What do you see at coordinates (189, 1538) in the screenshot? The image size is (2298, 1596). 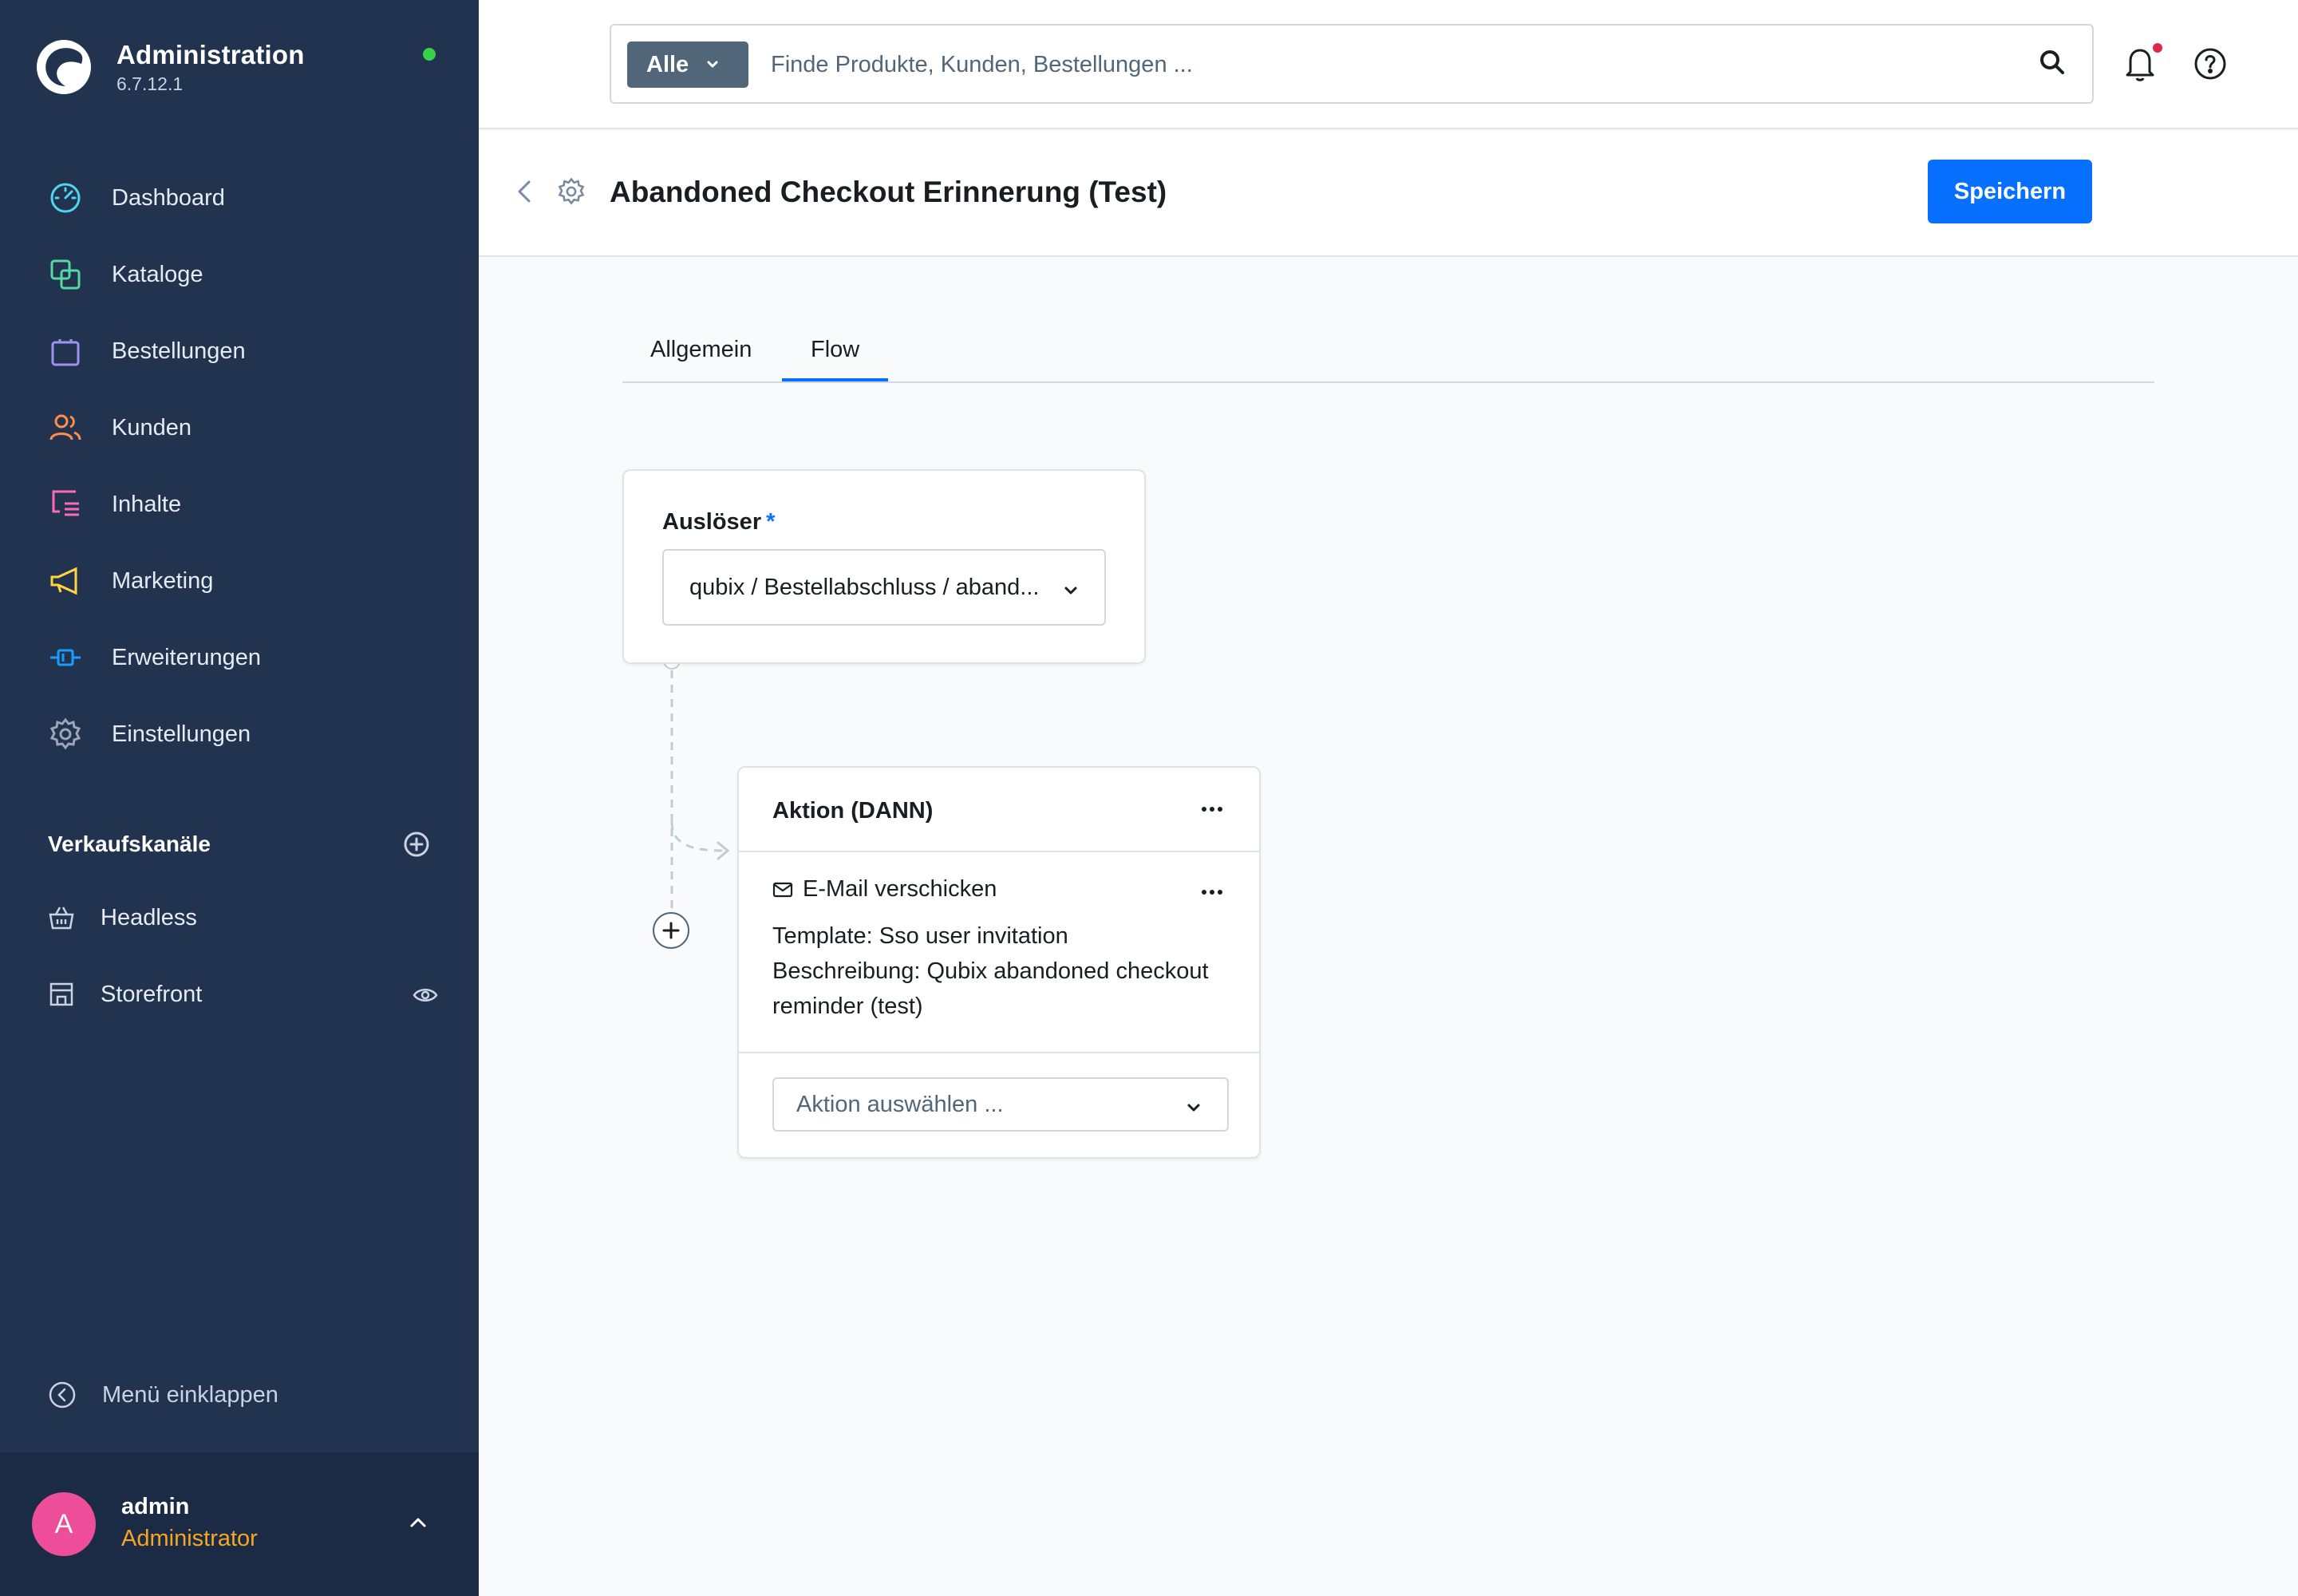 I see `user-role: Administrator` at bounding box center [189, 1538].